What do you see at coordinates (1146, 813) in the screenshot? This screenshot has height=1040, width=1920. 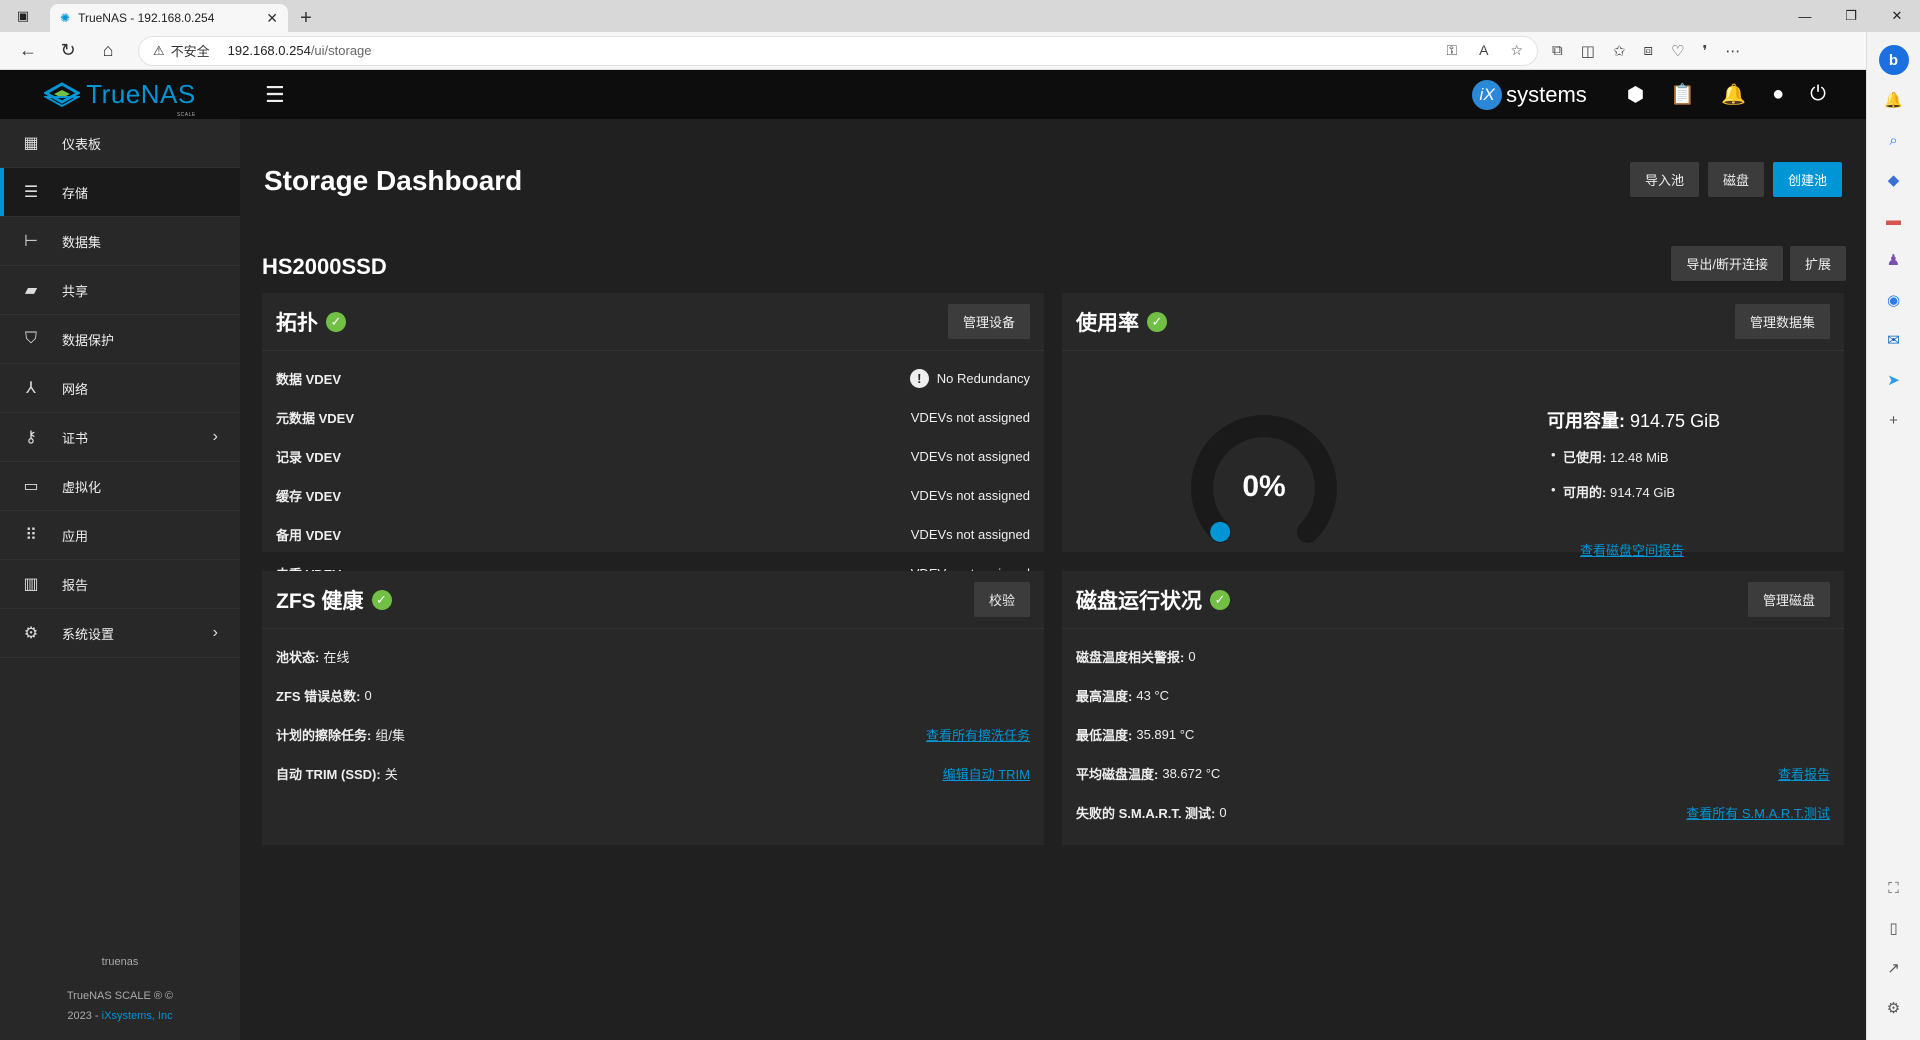 I see `smart-tests-label: 失败的 S.M.A.R.T. 测试:` at bounding box center [1146, 813].